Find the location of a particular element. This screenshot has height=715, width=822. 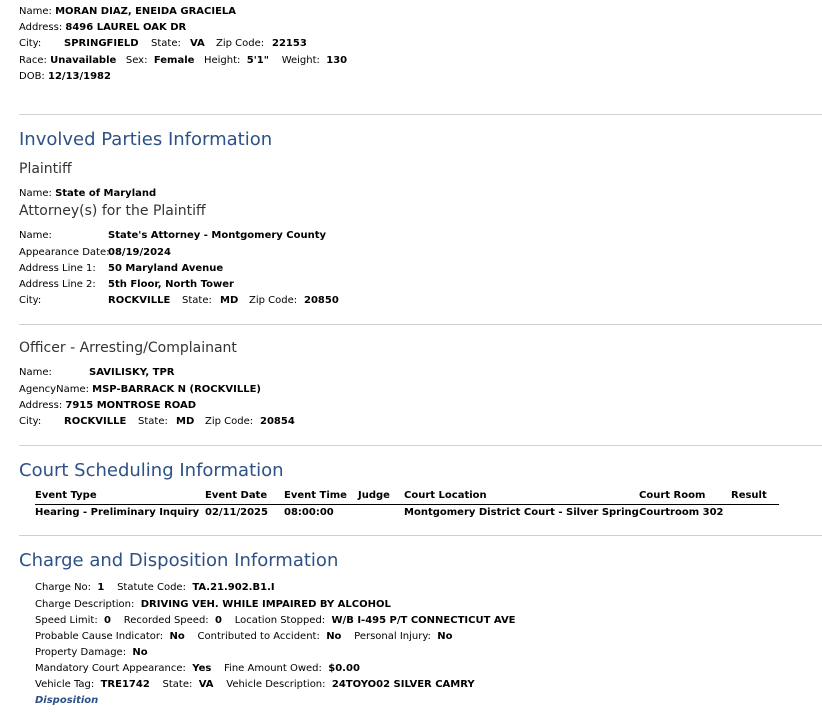

recorded-speed: 0 is located at coordinates (219, 620).